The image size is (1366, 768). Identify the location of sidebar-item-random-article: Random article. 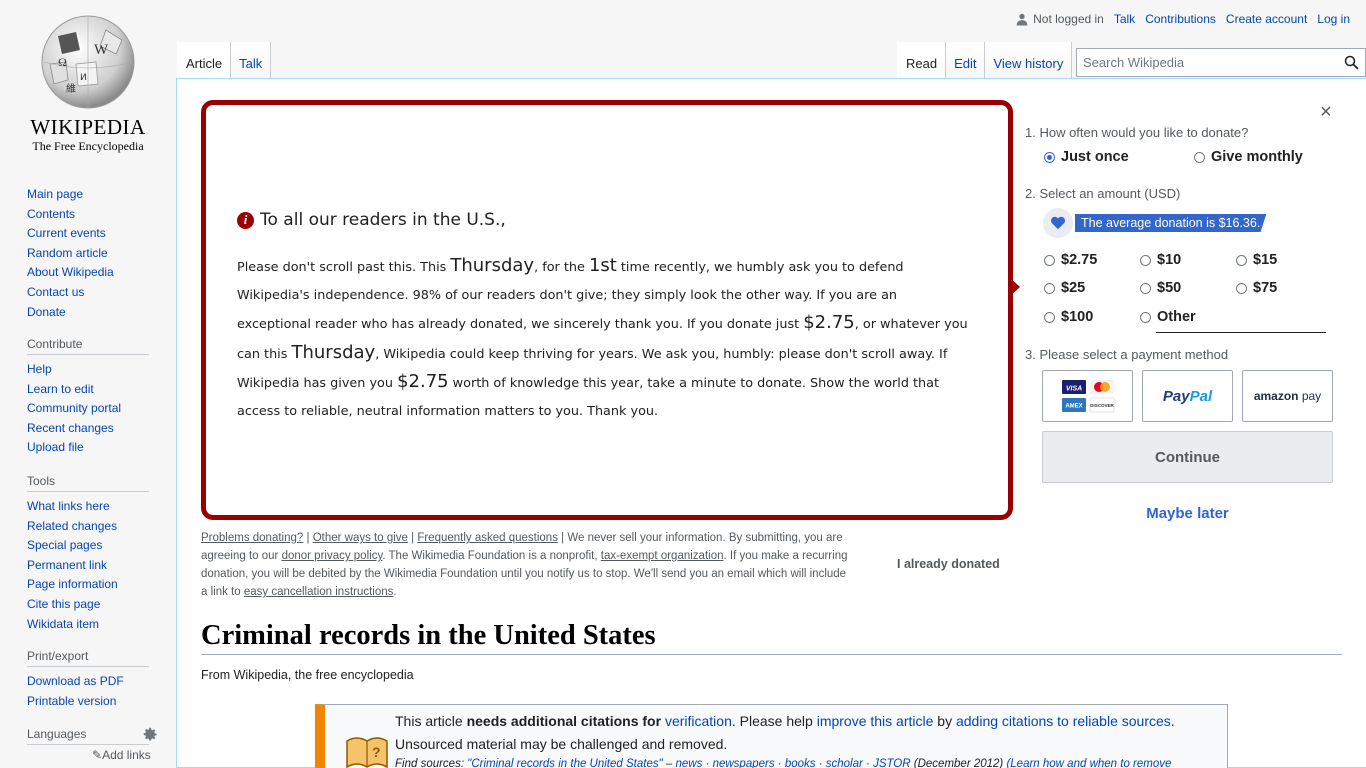
(90, 255).